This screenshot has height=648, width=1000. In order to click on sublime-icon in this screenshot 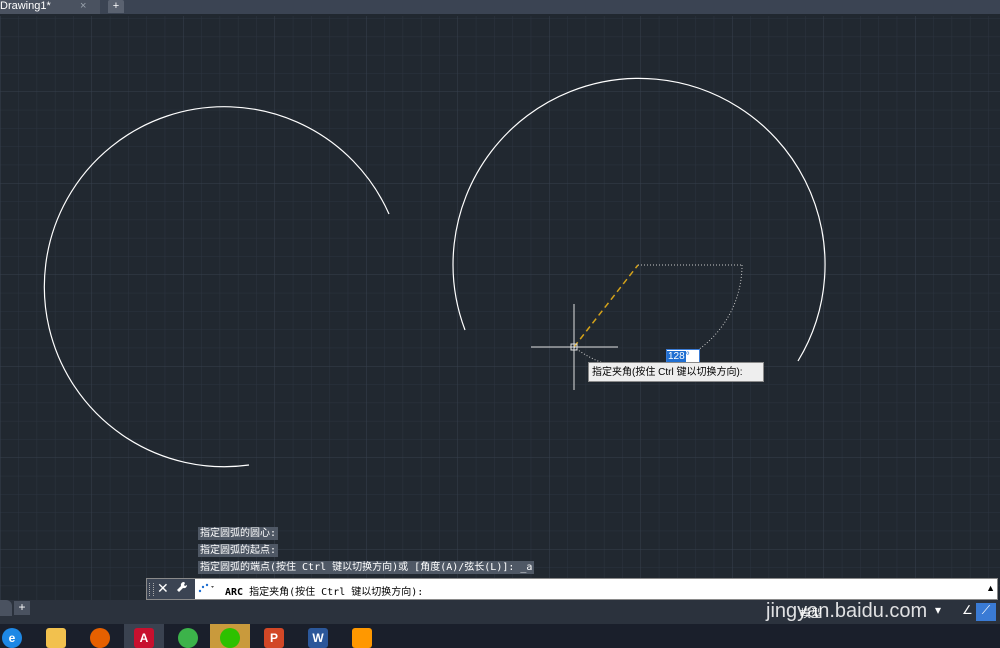, I will do `click(362, 636)`.